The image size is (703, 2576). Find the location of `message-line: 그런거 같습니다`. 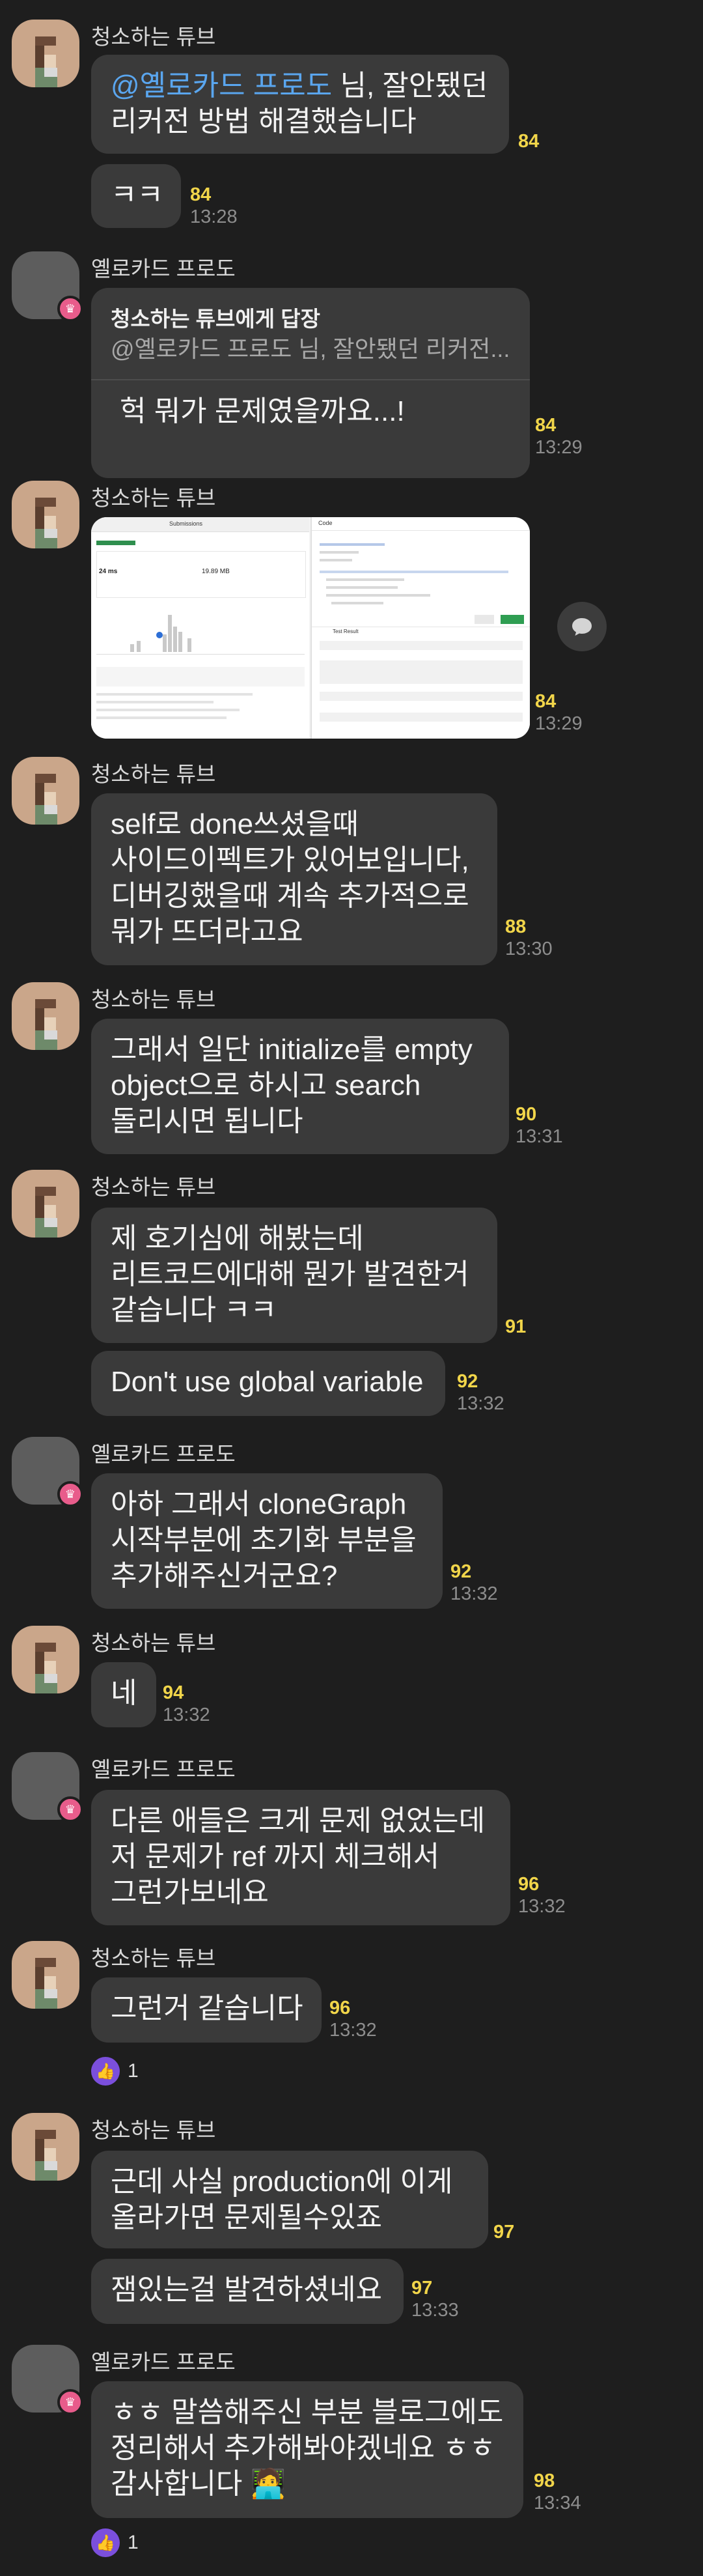

message-line: 그런거 같습니다 is located at coordinates (207, 2008).